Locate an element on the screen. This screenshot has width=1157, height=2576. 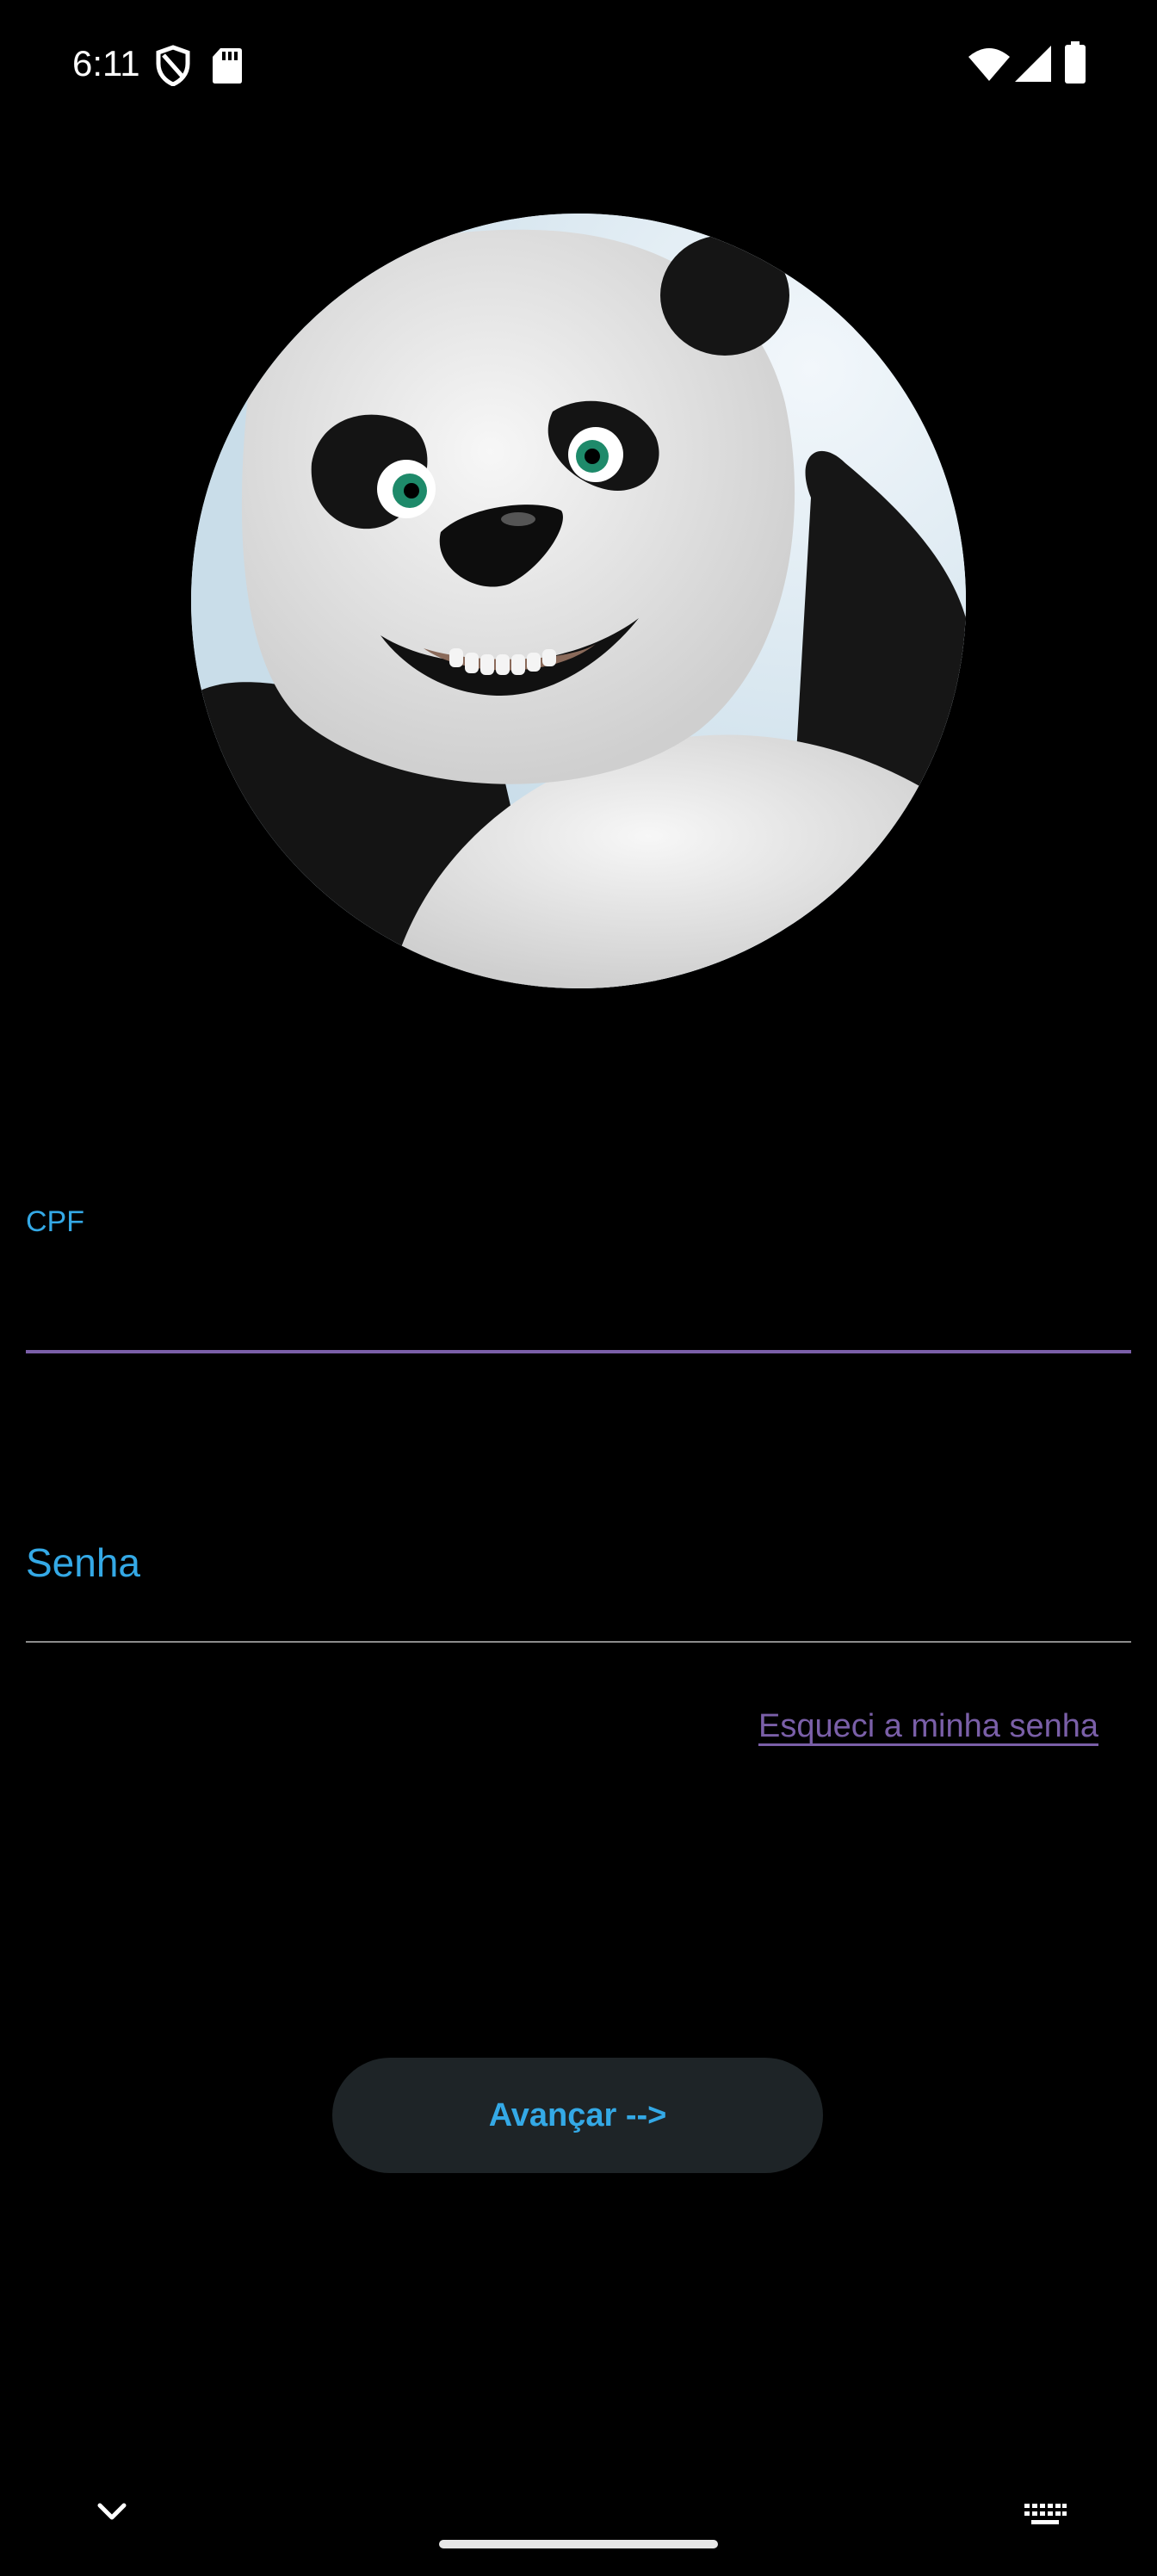
cpf-input is located at coordinates (579, 1292).